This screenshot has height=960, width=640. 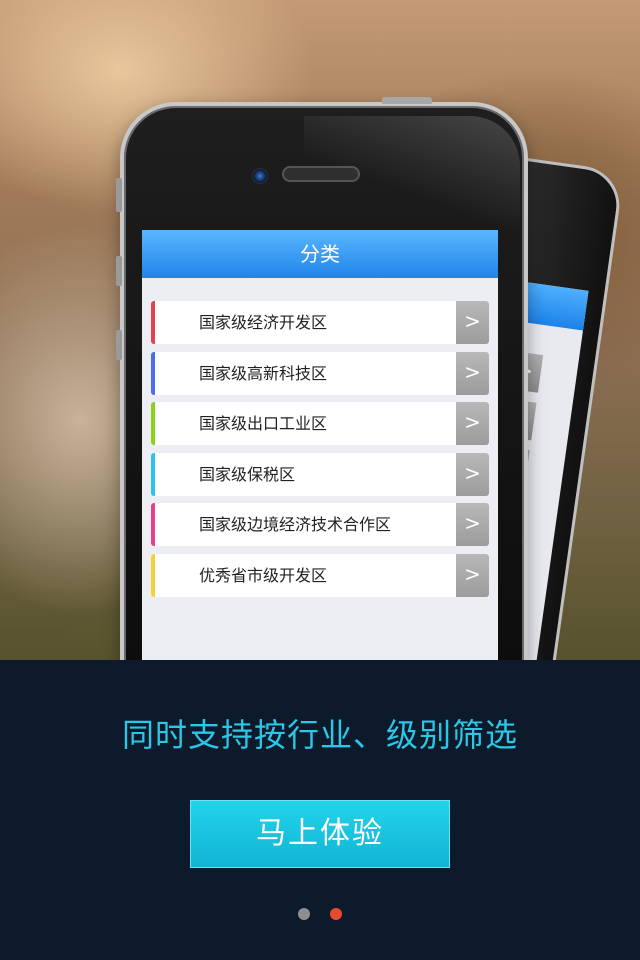 I want to click on volume-down-button, so click(x=119, y=345).